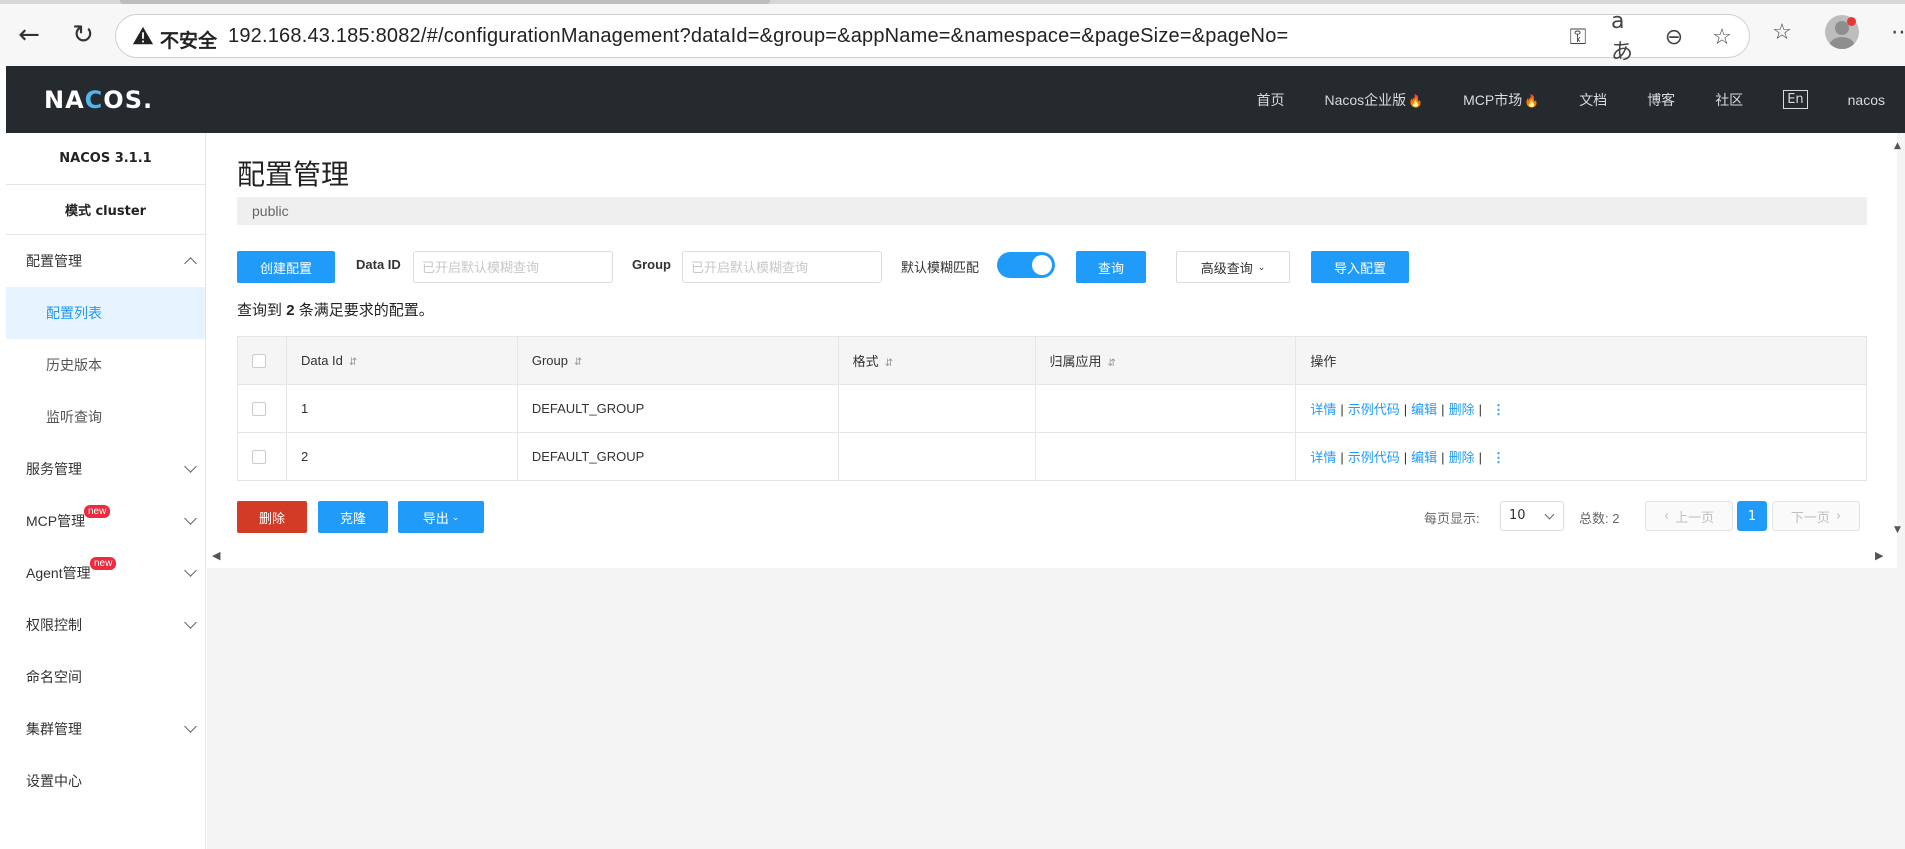 This screenshot has width=1905, height=849. Describe the element at coordinates (105, 469) in the screenshot. I see `sidebar-item-service-mgmt: 服务管理` at that location.